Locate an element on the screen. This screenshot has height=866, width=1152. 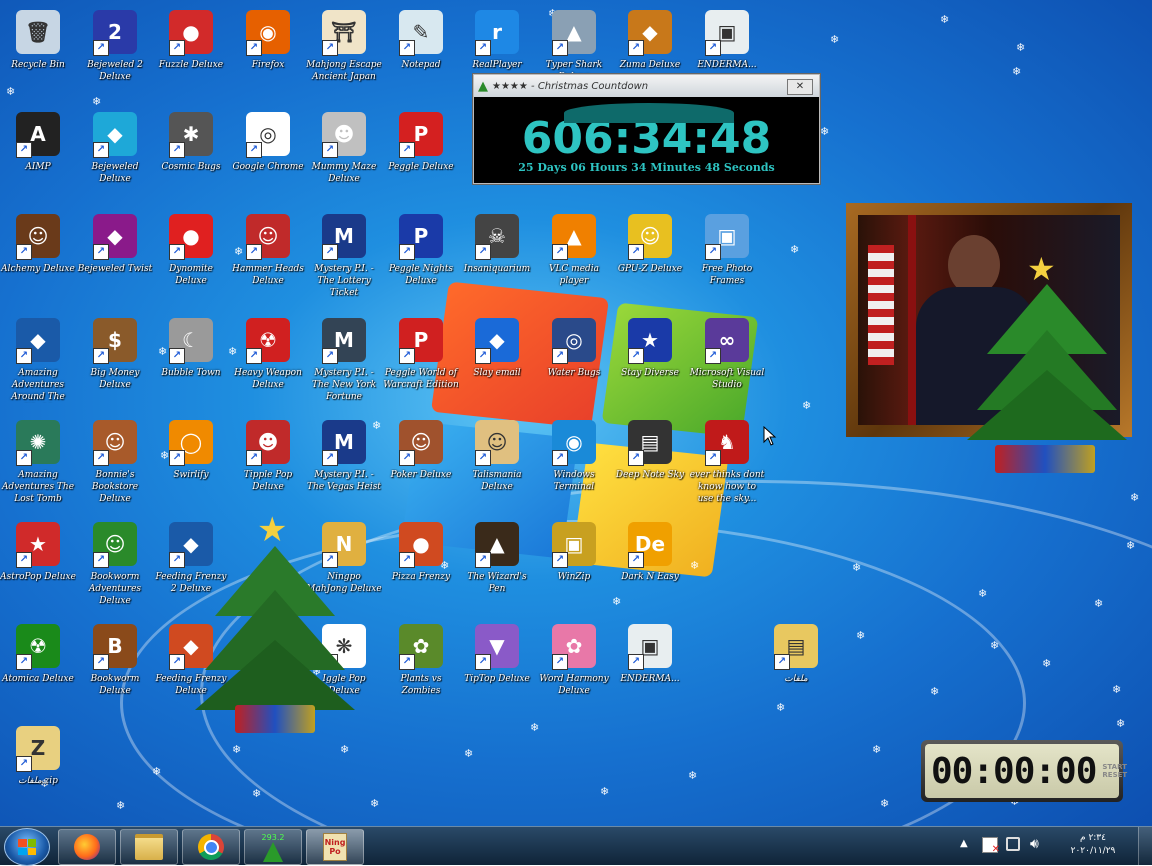
desktop-icon: $ ↗ Big Money Deluxe is located at coordinates (115, 354).